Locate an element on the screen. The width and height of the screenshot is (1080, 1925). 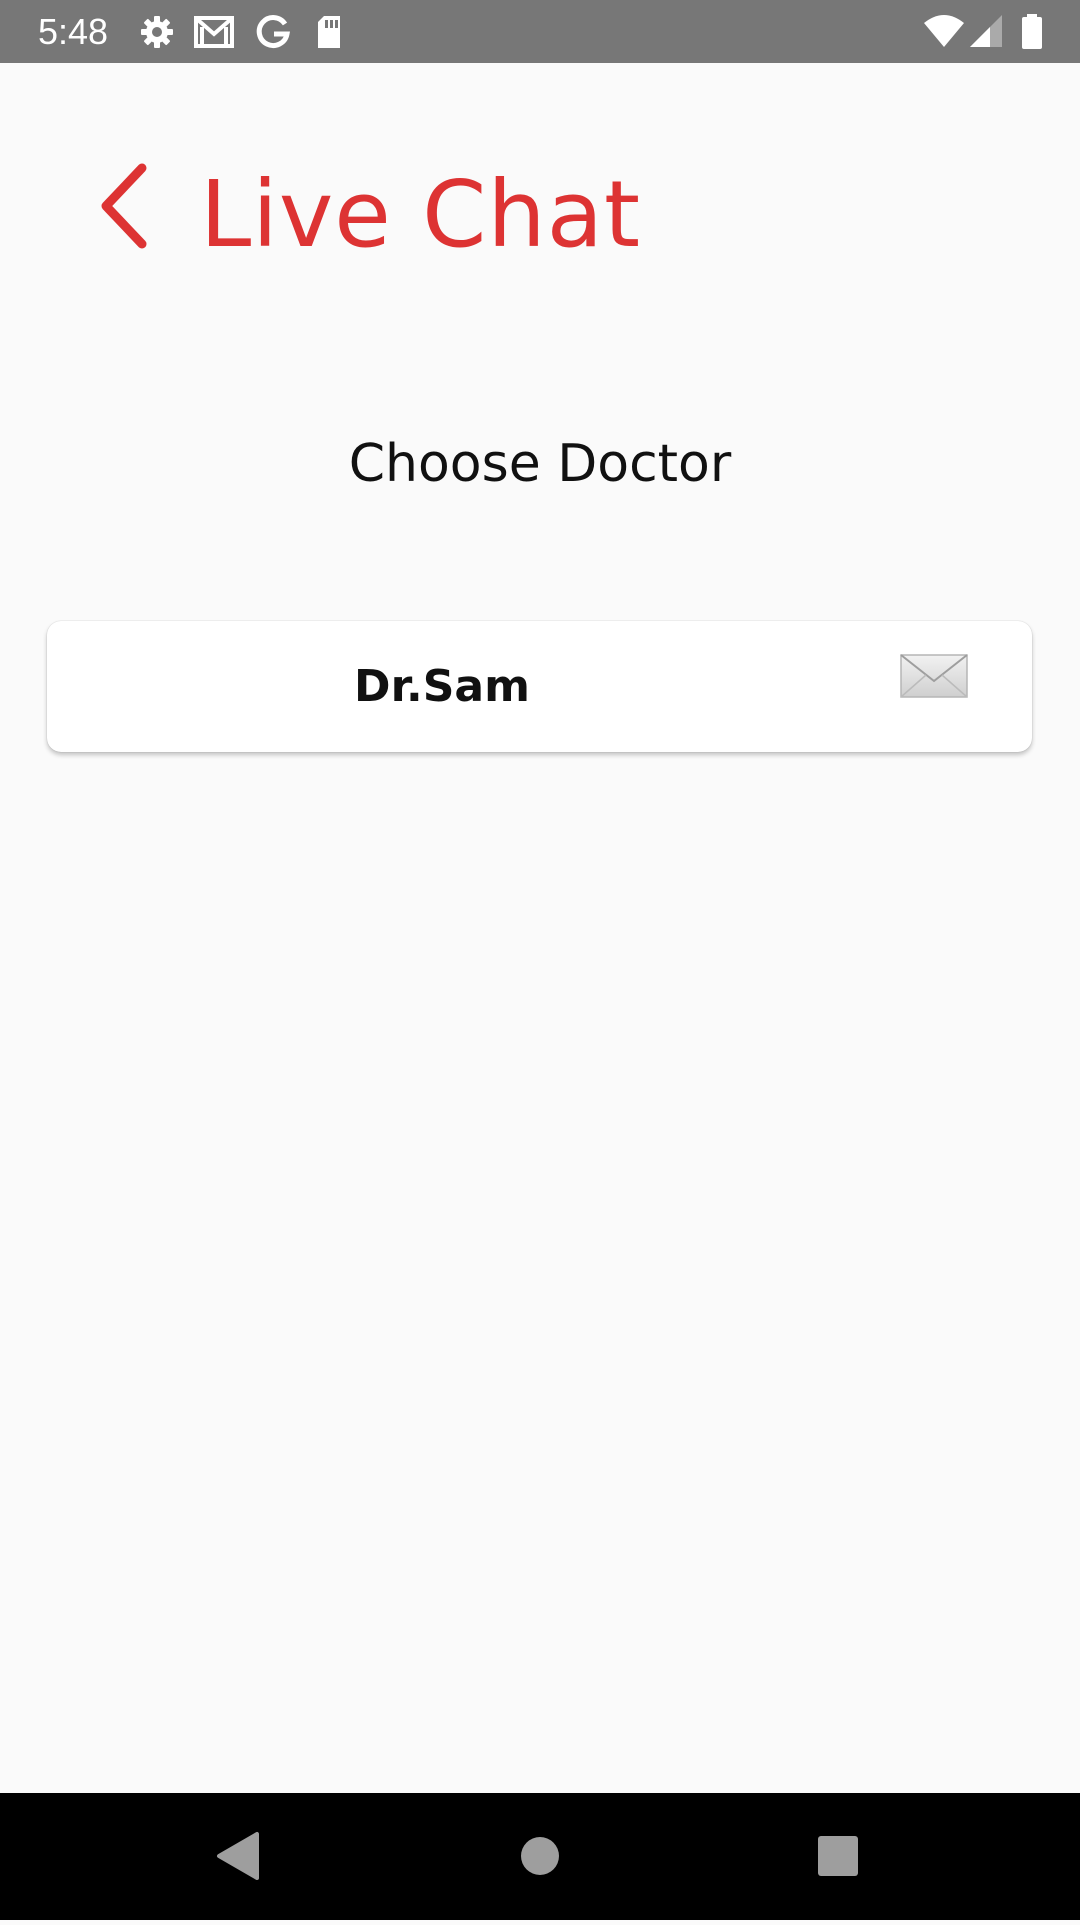
battery-icon is located at coordinates (1032, 34).